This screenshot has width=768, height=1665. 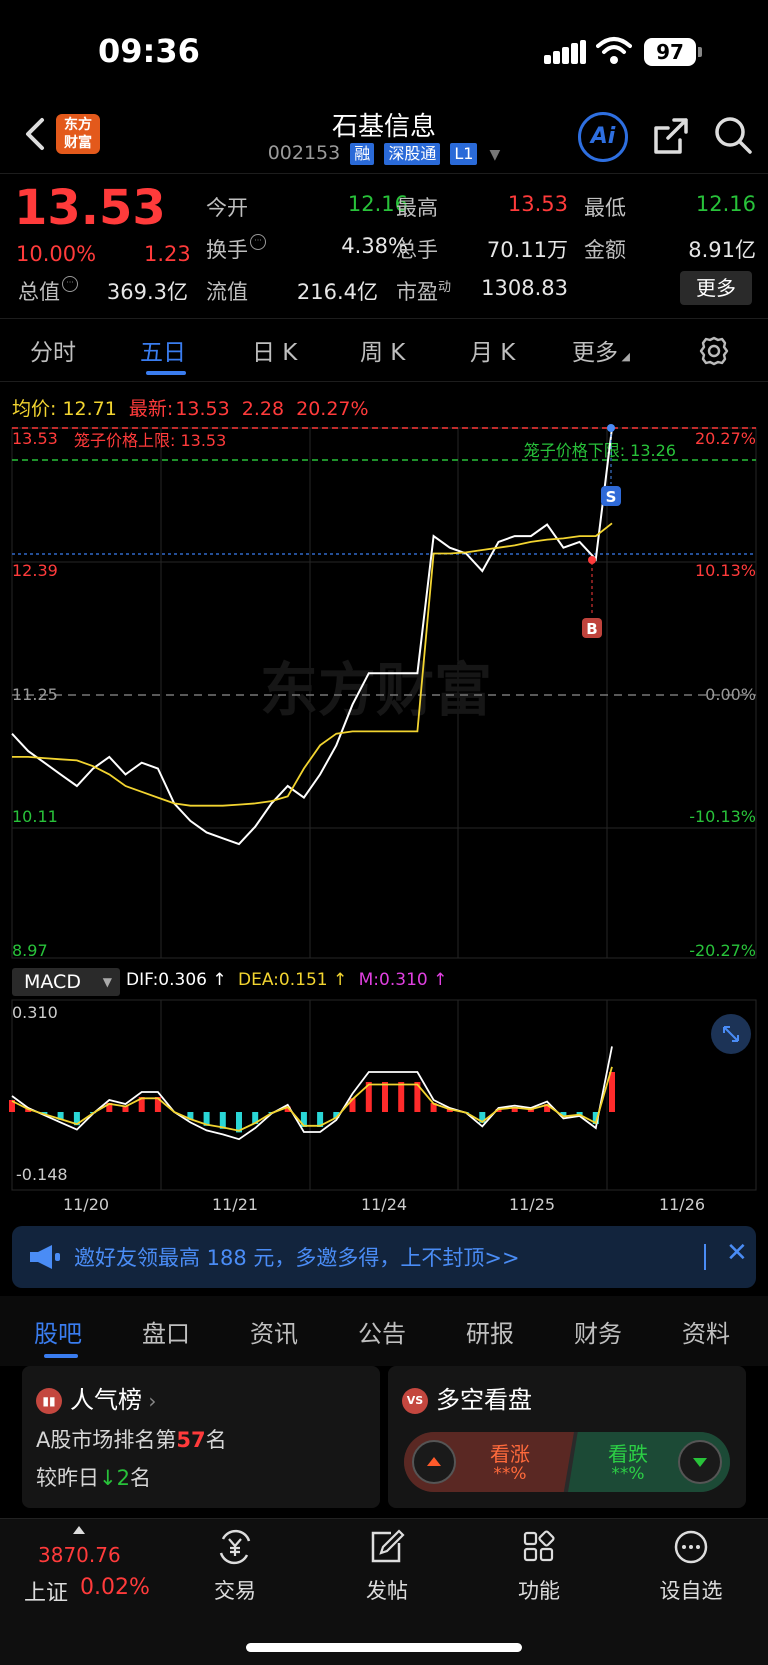 What do you see at coordinates (539, 1546) in the screenshot?
I see `grid-icon` at bounding box center [539, 1546].